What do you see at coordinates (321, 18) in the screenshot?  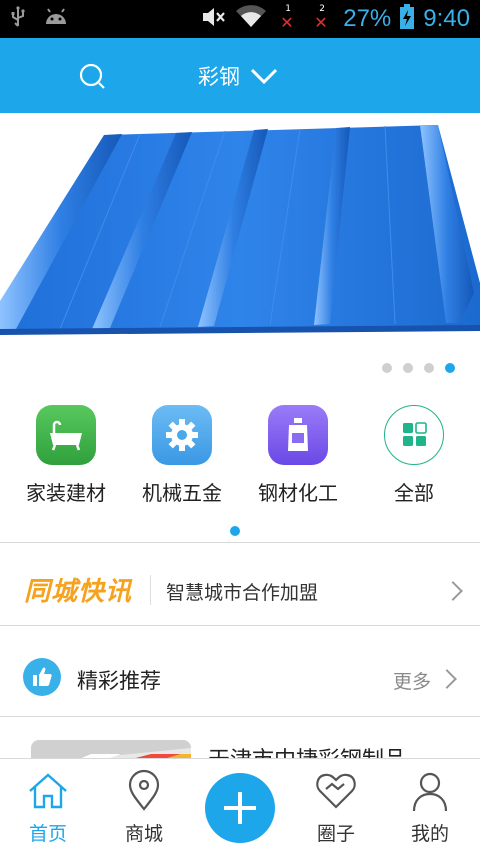 I see `sim2-no-signal-icon: 2 ✕` at bounding box center [321, 18].